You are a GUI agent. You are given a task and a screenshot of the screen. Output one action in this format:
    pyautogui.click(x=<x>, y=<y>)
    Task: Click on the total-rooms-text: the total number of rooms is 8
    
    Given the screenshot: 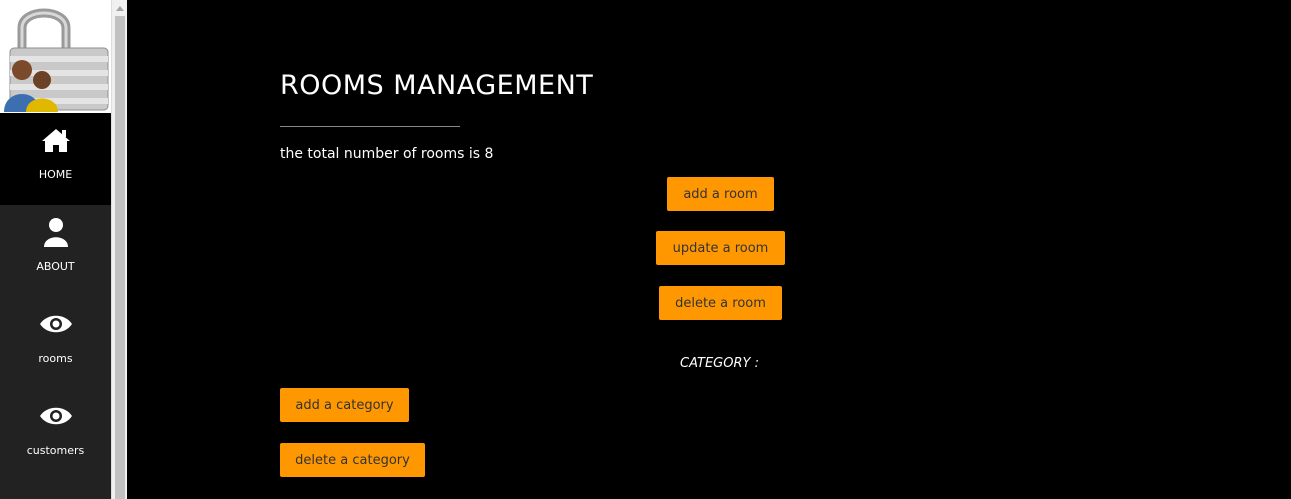 What is the action you would take?
    pyautogui.click(x=387, y=154)
    